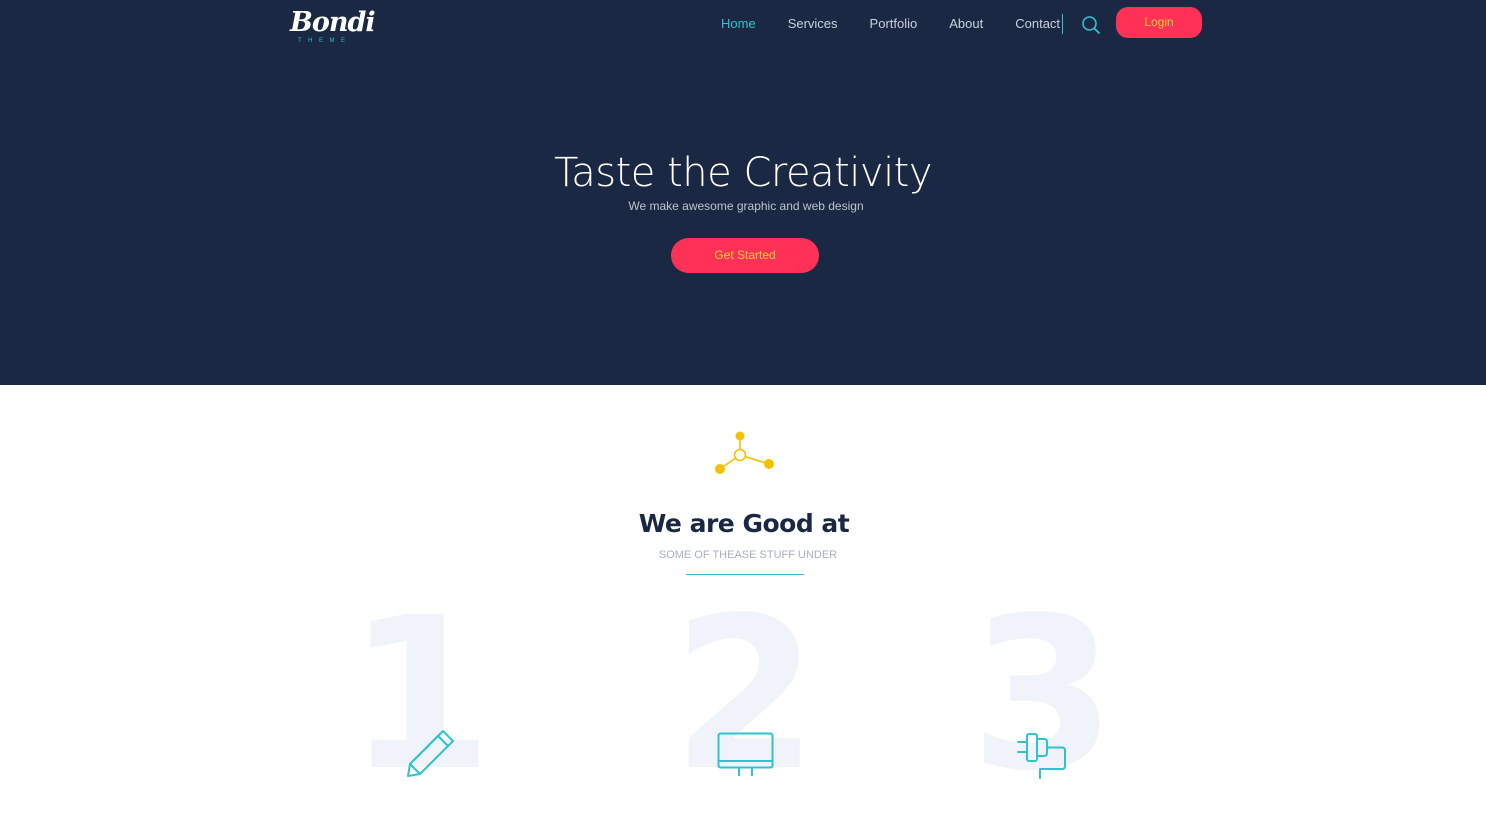 This screenshot has width=1486, height=817. Describe the element at coordinates (748, 555) in the screenshot. I see `section-subtitle: SOME OF THEASE STUFF UNDER` at that location.